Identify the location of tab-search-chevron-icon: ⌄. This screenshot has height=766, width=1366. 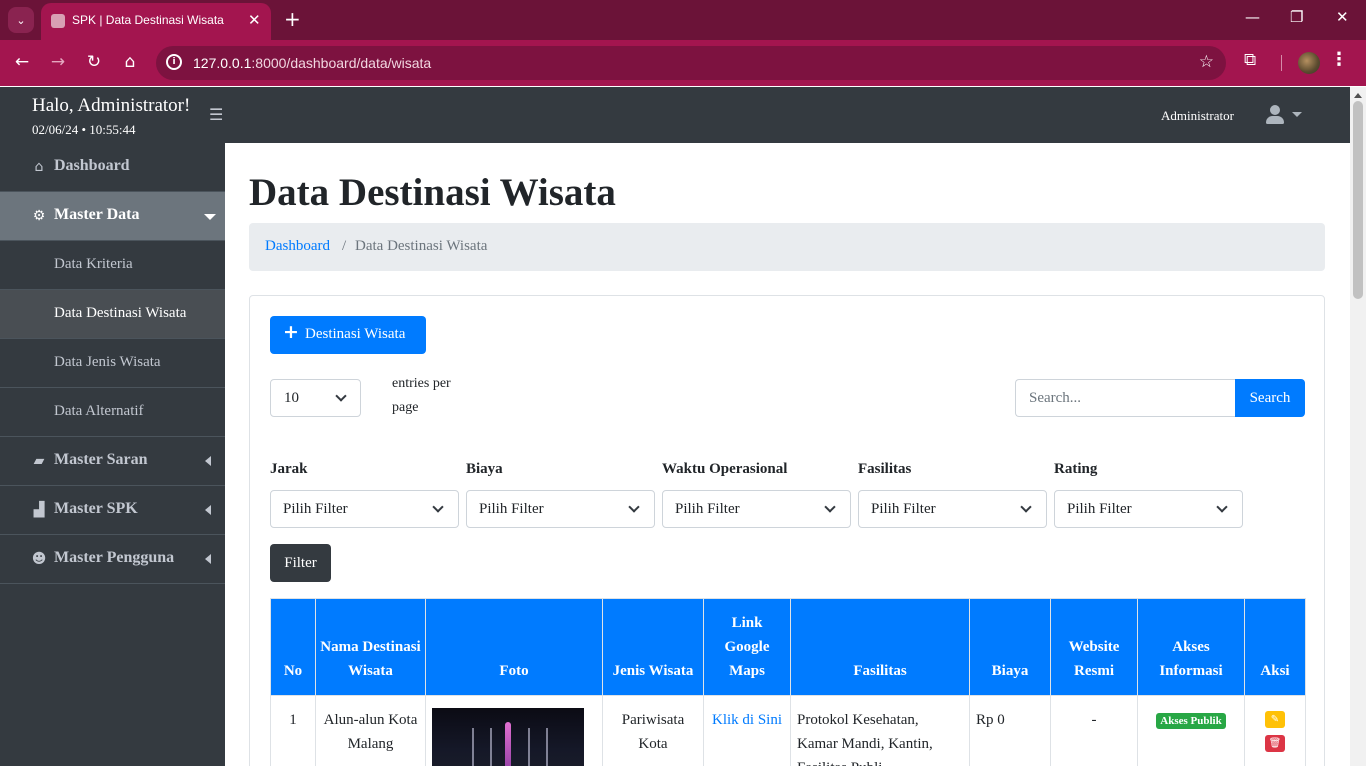
(21, 20).